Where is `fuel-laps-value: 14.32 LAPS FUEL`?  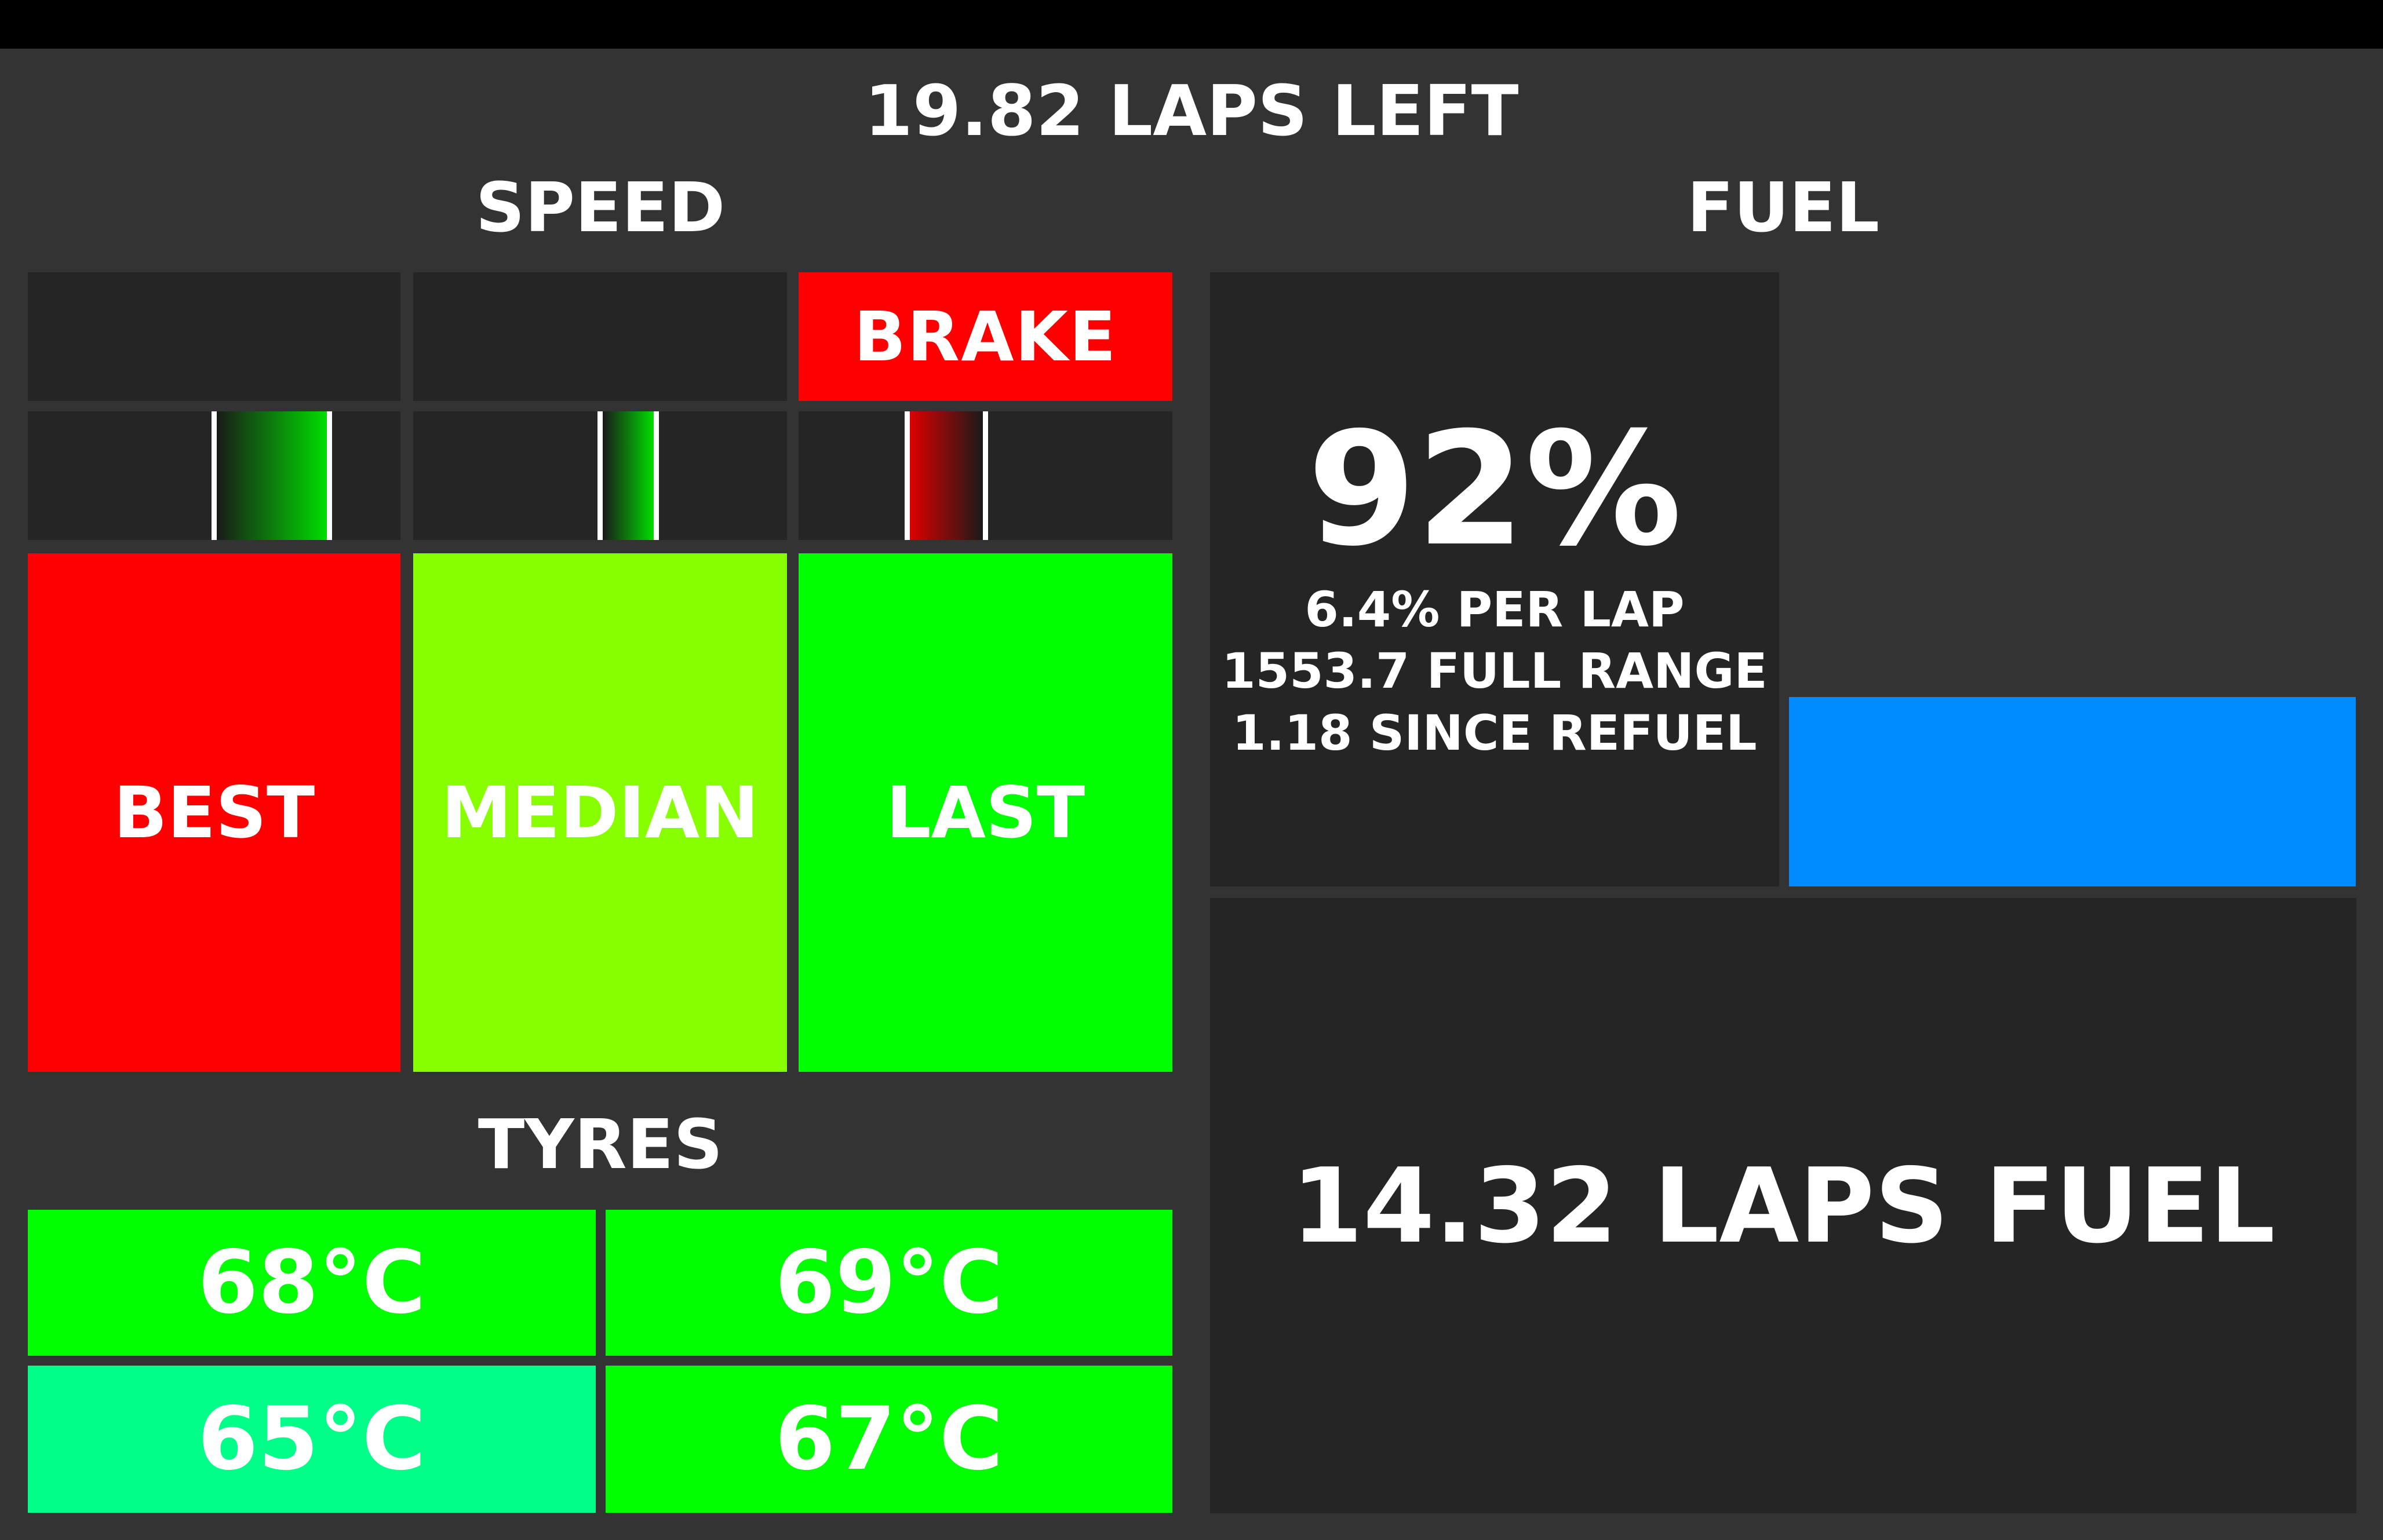
fuel-laps-value: 14.32 LAPS FUEL is located at coordinates (1783, 1205).